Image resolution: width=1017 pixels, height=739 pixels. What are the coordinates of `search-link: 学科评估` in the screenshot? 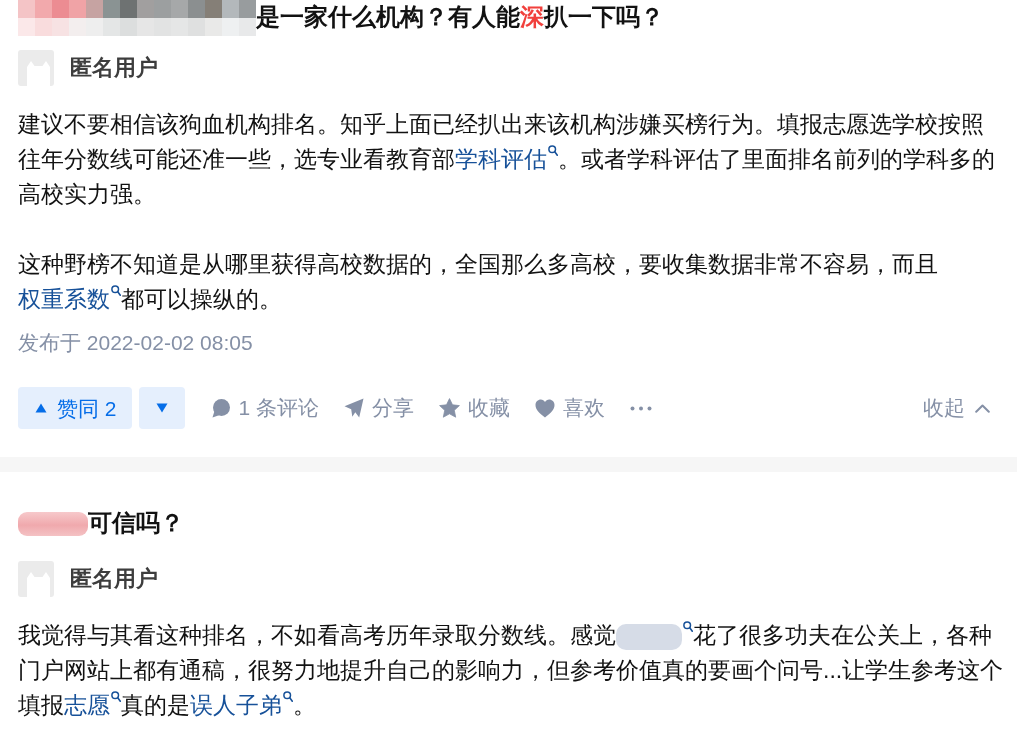 It's located at (506, 159).